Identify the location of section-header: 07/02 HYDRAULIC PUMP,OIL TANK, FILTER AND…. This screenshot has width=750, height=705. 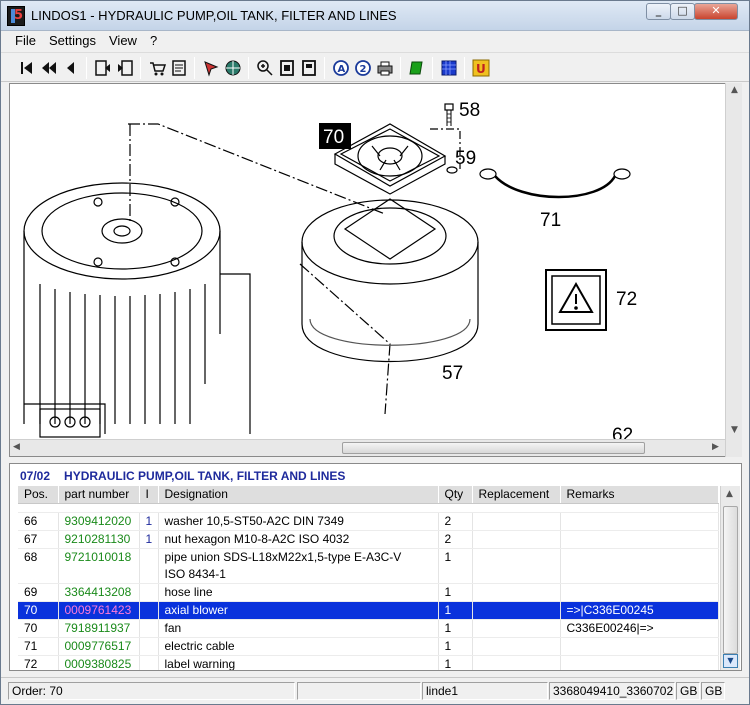
(182, 476).